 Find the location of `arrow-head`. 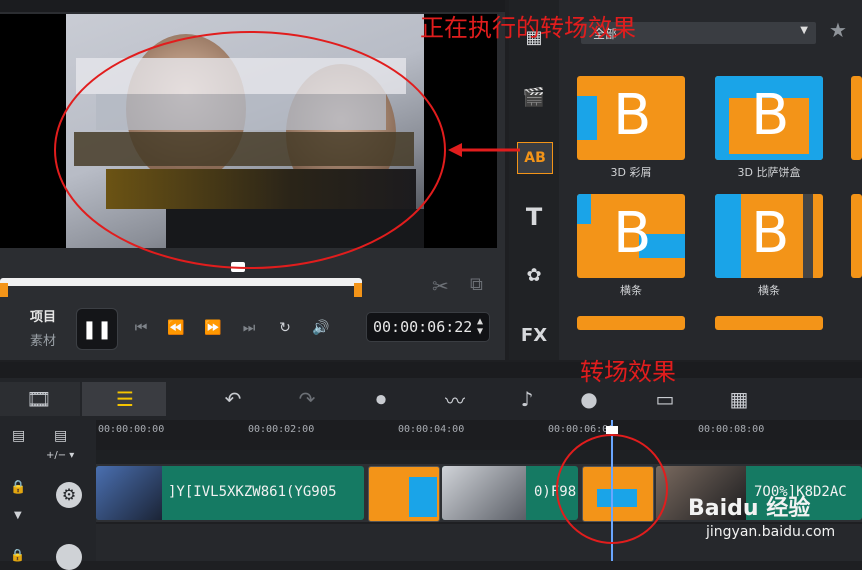

arrow-head is located at coordinates (455, 150).